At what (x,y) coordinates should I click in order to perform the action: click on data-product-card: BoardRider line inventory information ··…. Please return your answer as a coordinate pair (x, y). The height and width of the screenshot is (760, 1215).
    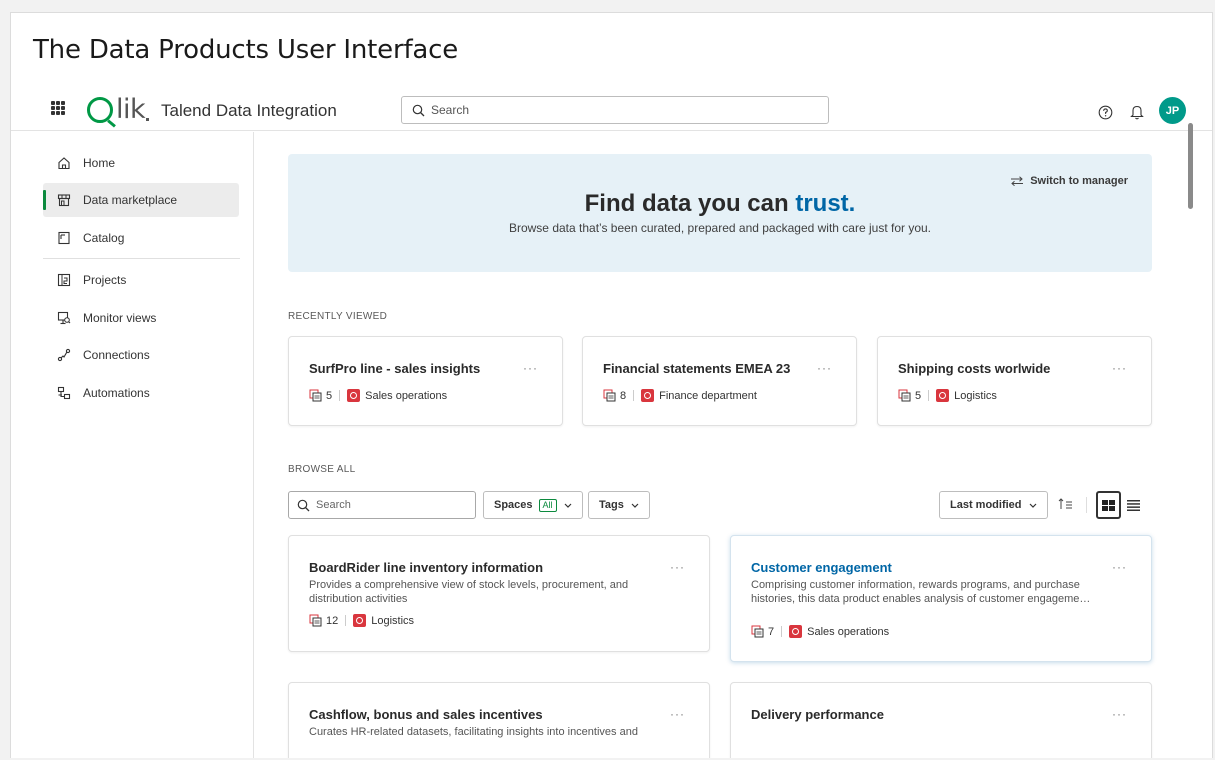
    Looking at the image, I should click on (499, 593).